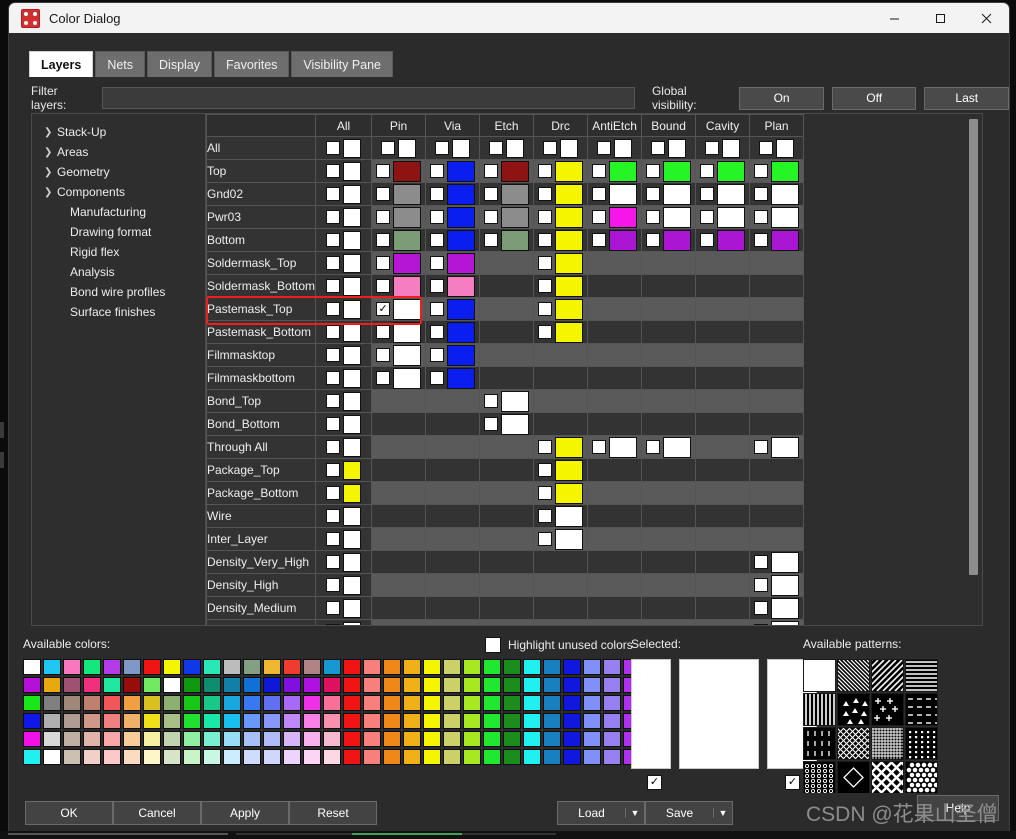 Image resolution: width=1016 pixels, height=839 pixels. I want to click on grid-scroll-thumb, so click(973, 347).